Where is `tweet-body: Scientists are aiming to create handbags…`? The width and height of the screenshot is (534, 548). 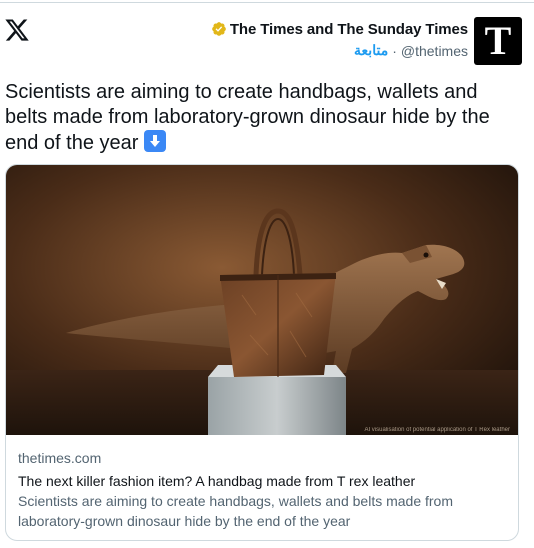 tweet-body: Scientists are aiming to create handbags… is located at coordinates (247, 117).